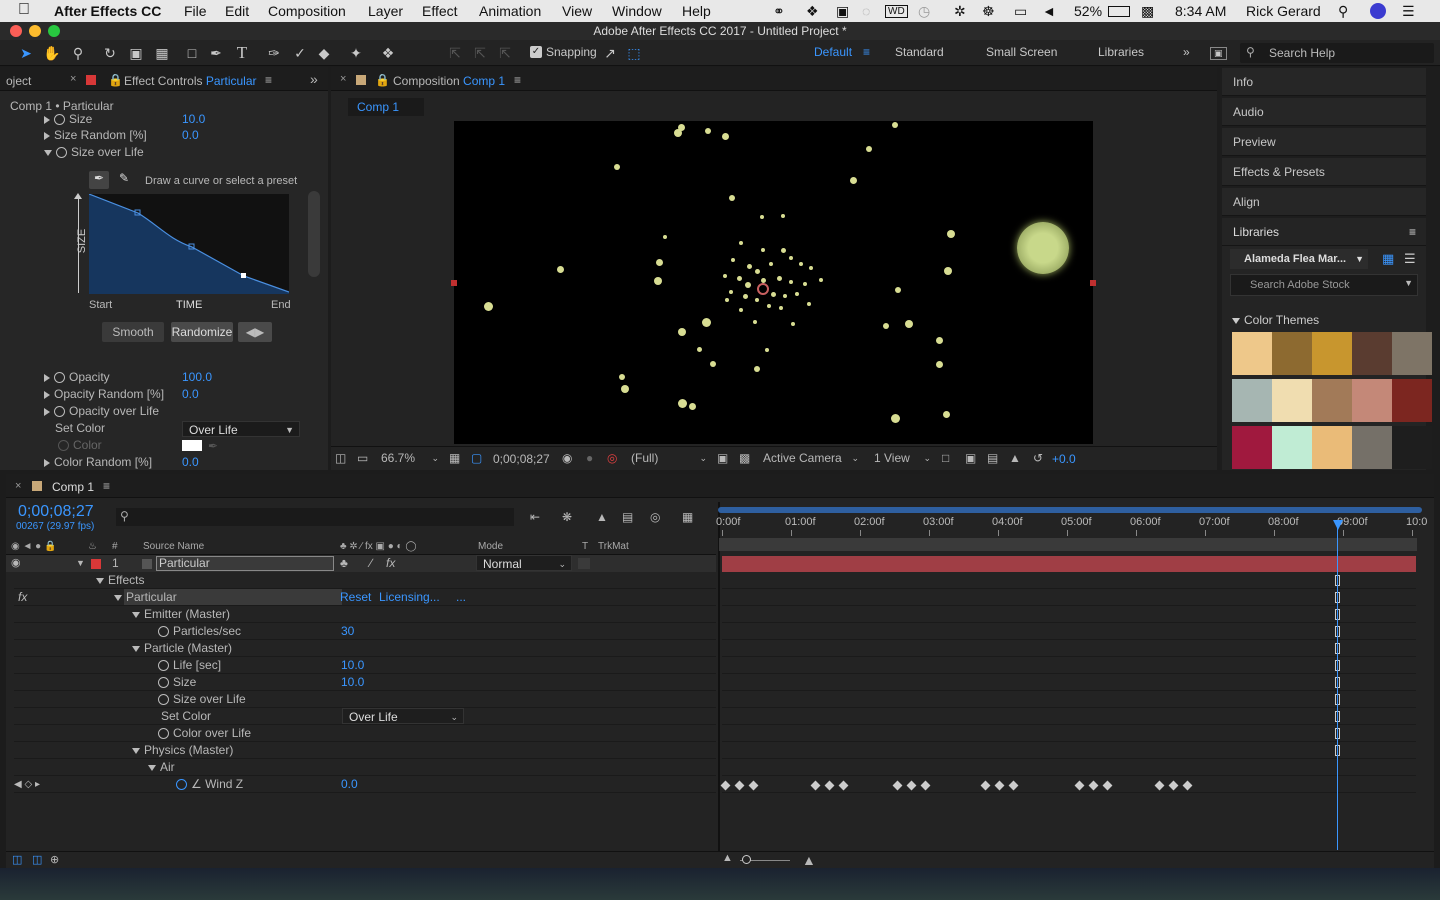  Describe the element at coordinates (1070, 510) in the screenshot. I see `time-navigator` at that location.